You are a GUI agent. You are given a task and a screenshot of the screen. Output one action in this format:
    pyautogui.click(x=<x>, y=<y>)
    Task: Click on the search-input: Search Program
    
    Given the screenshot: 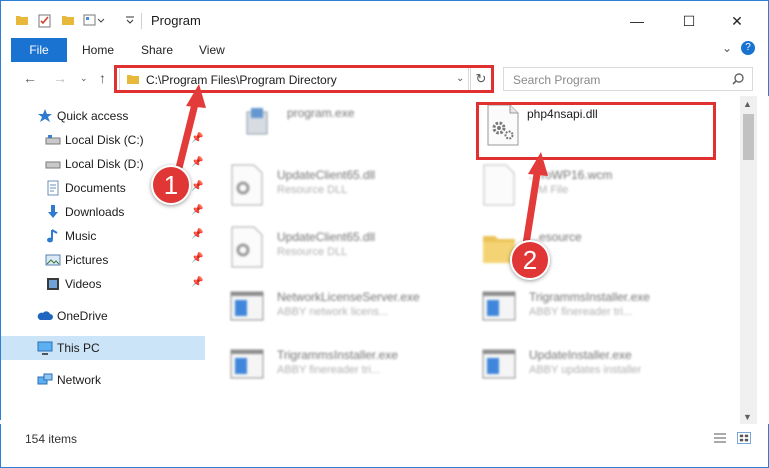 What is the action you would take?
    pyautogui.click(x=556, y=80)
    